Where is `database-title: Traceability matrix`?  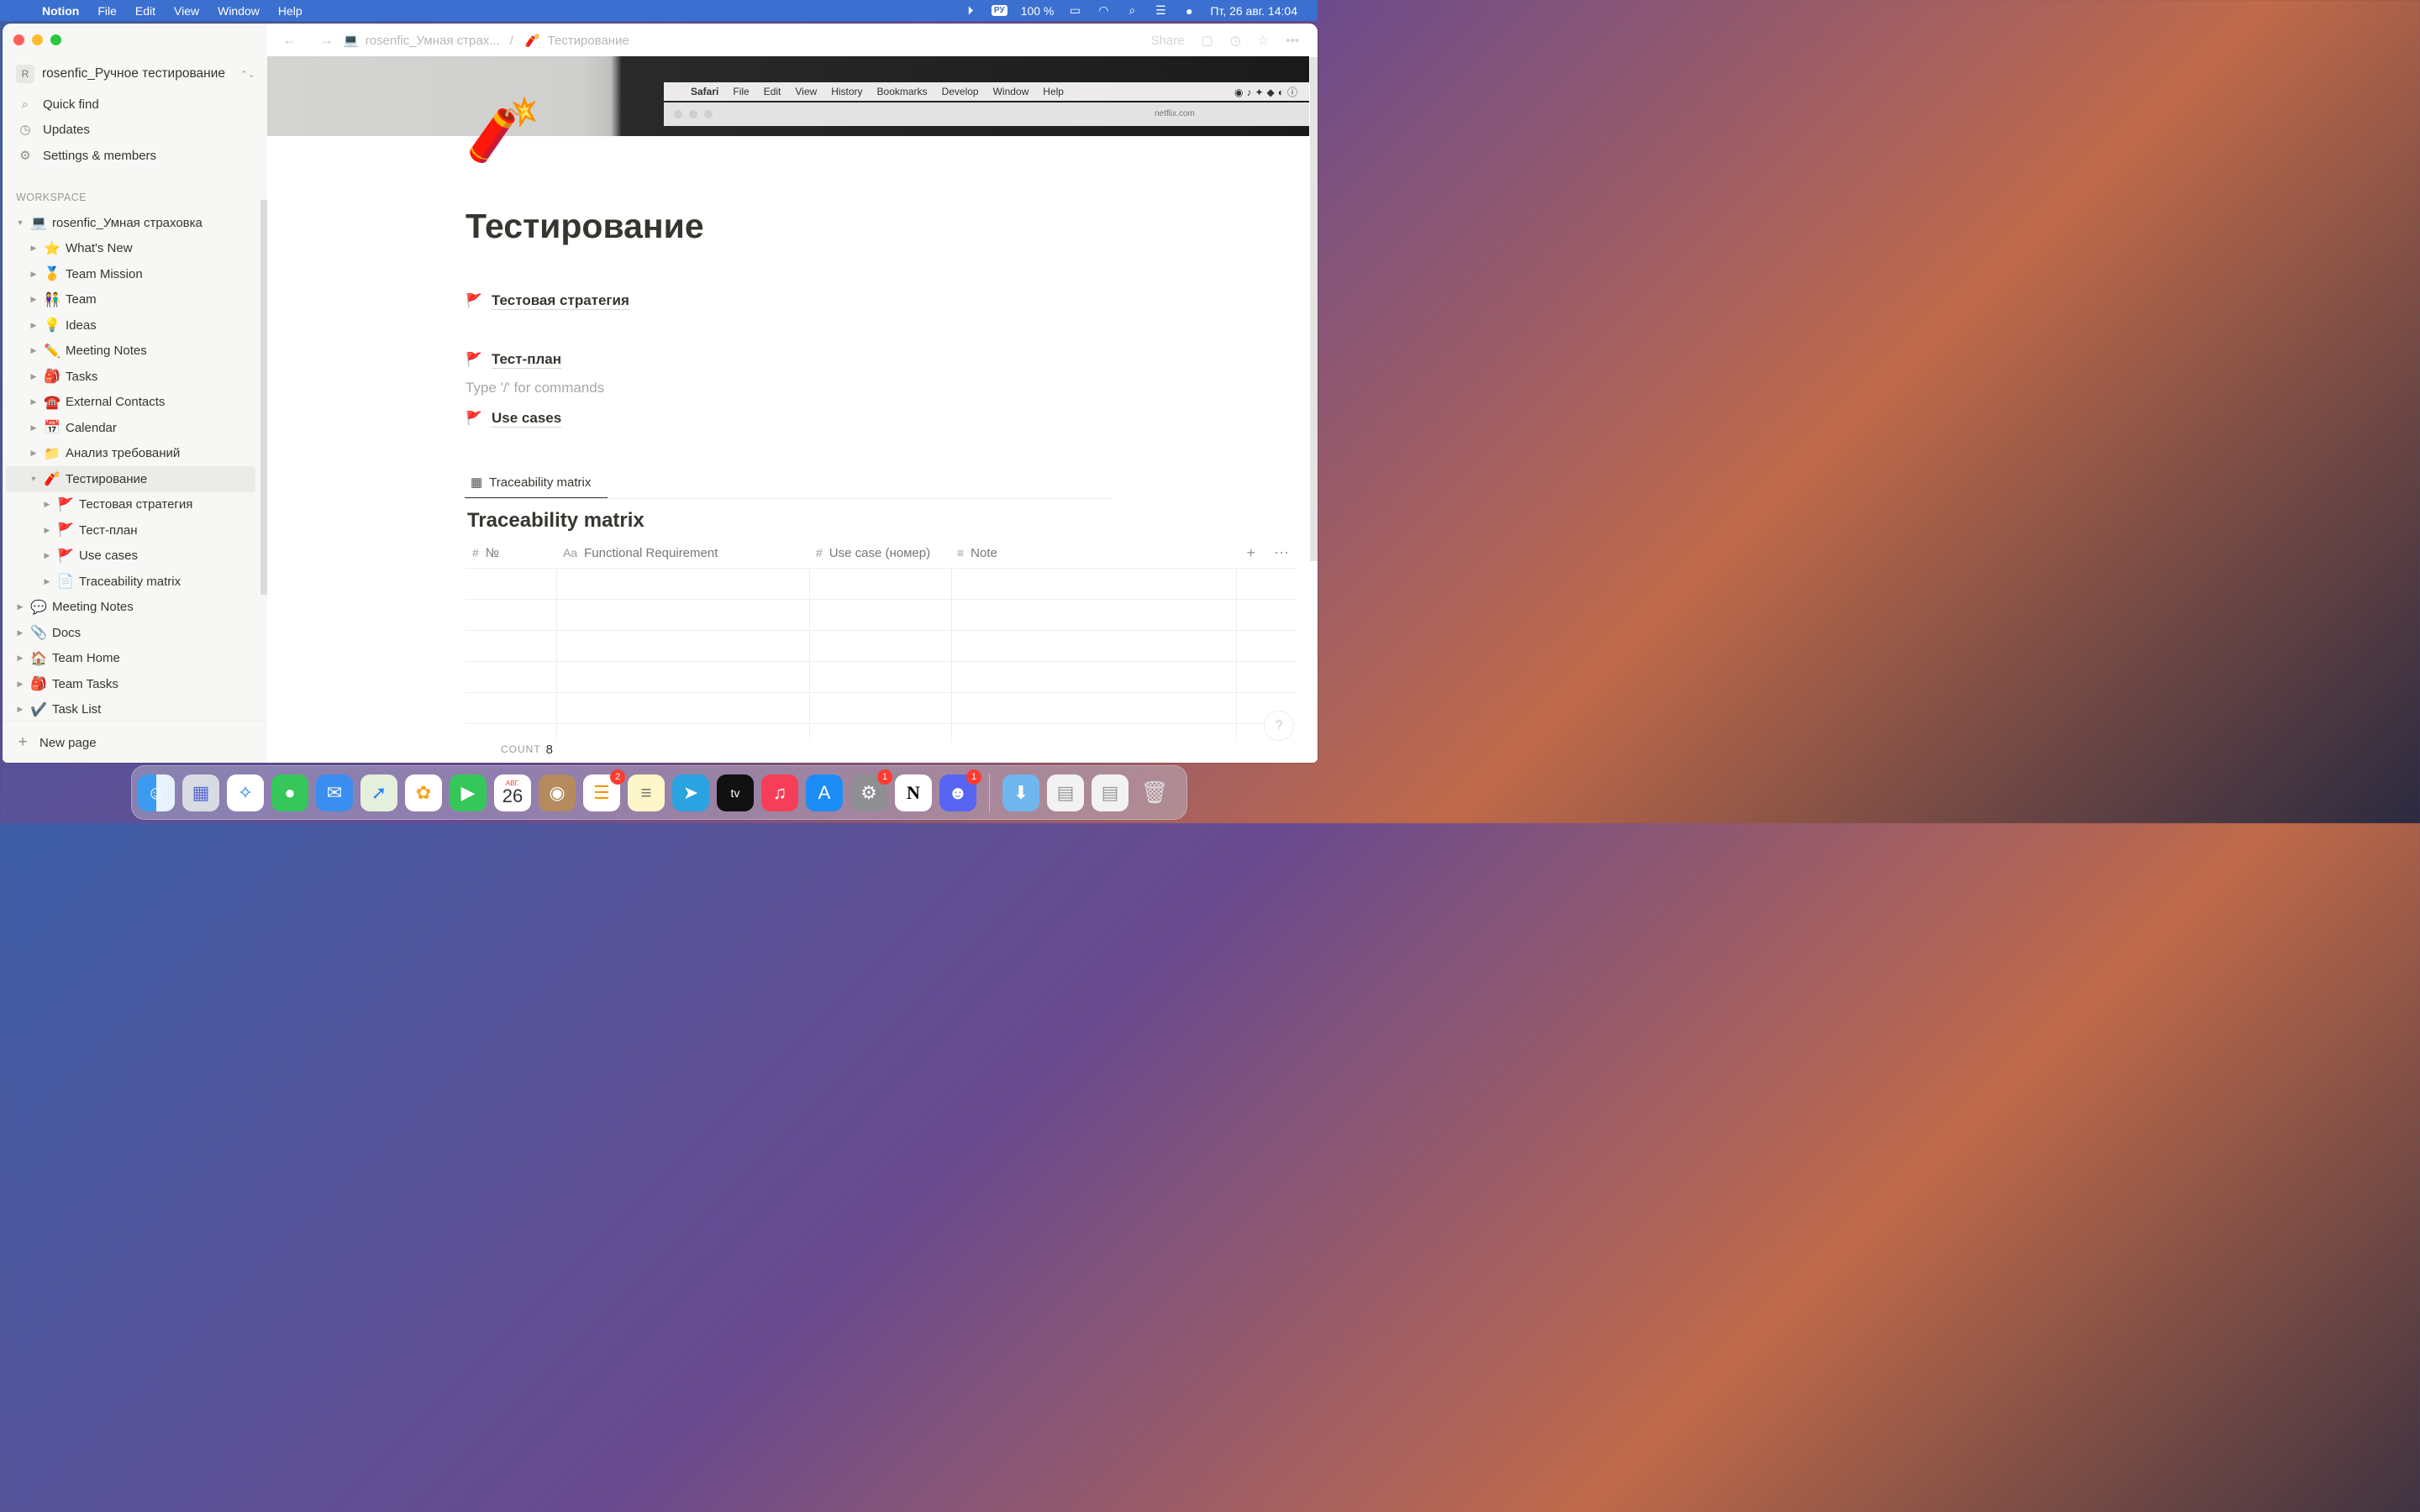 database-title: Traceability matrix is located at coordinates (555, 521).